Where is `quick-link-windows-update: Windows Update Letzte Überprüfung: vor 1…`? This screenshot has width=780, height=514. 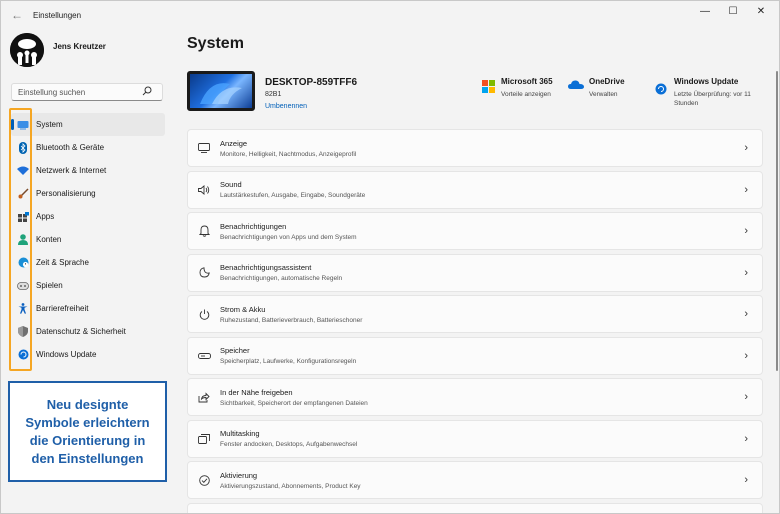 quick-link-windows-update: Windows Update Letzte Überprüfung: vor 1… is located at coordinates (715, 92).